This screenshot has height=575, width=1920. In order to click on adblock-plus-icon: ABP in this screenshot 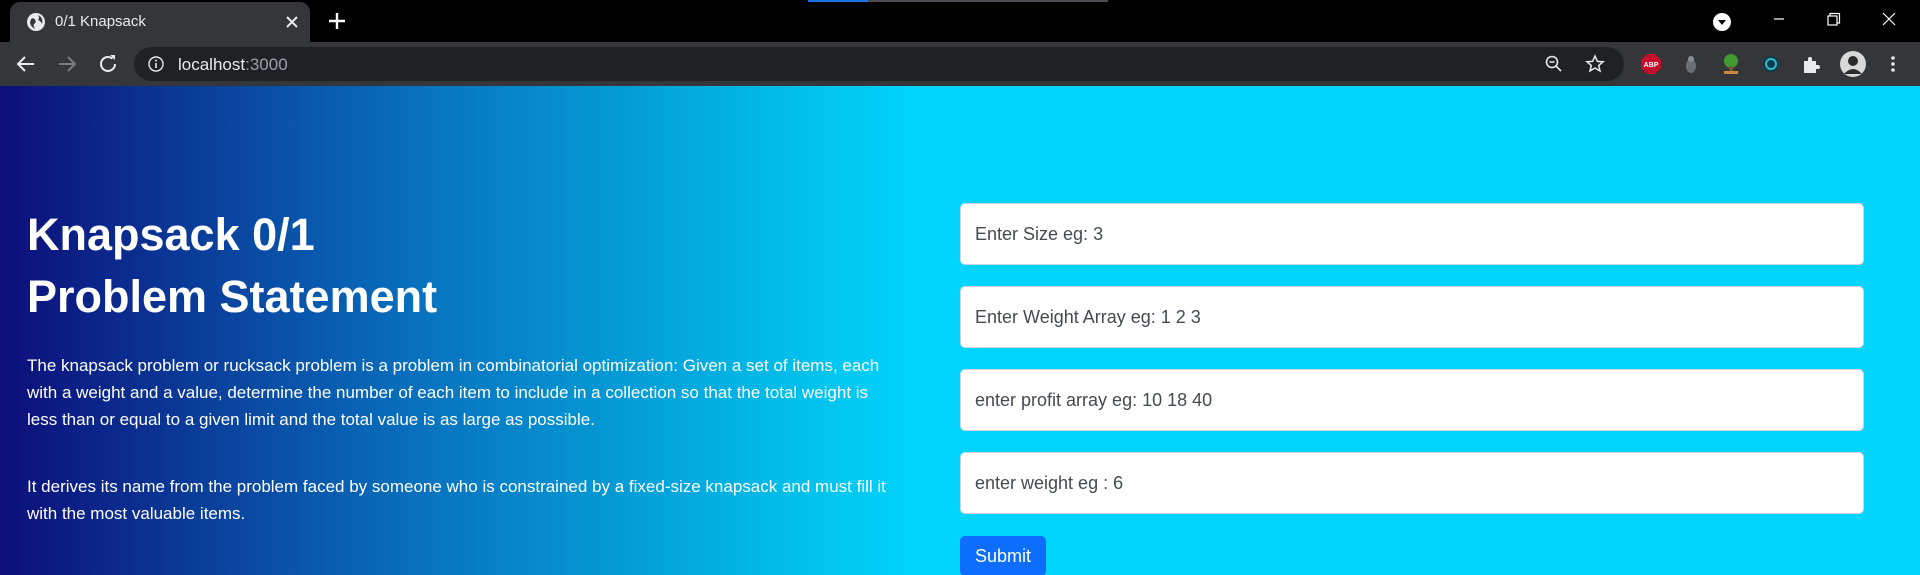, I will do `click(1651, 64)`.